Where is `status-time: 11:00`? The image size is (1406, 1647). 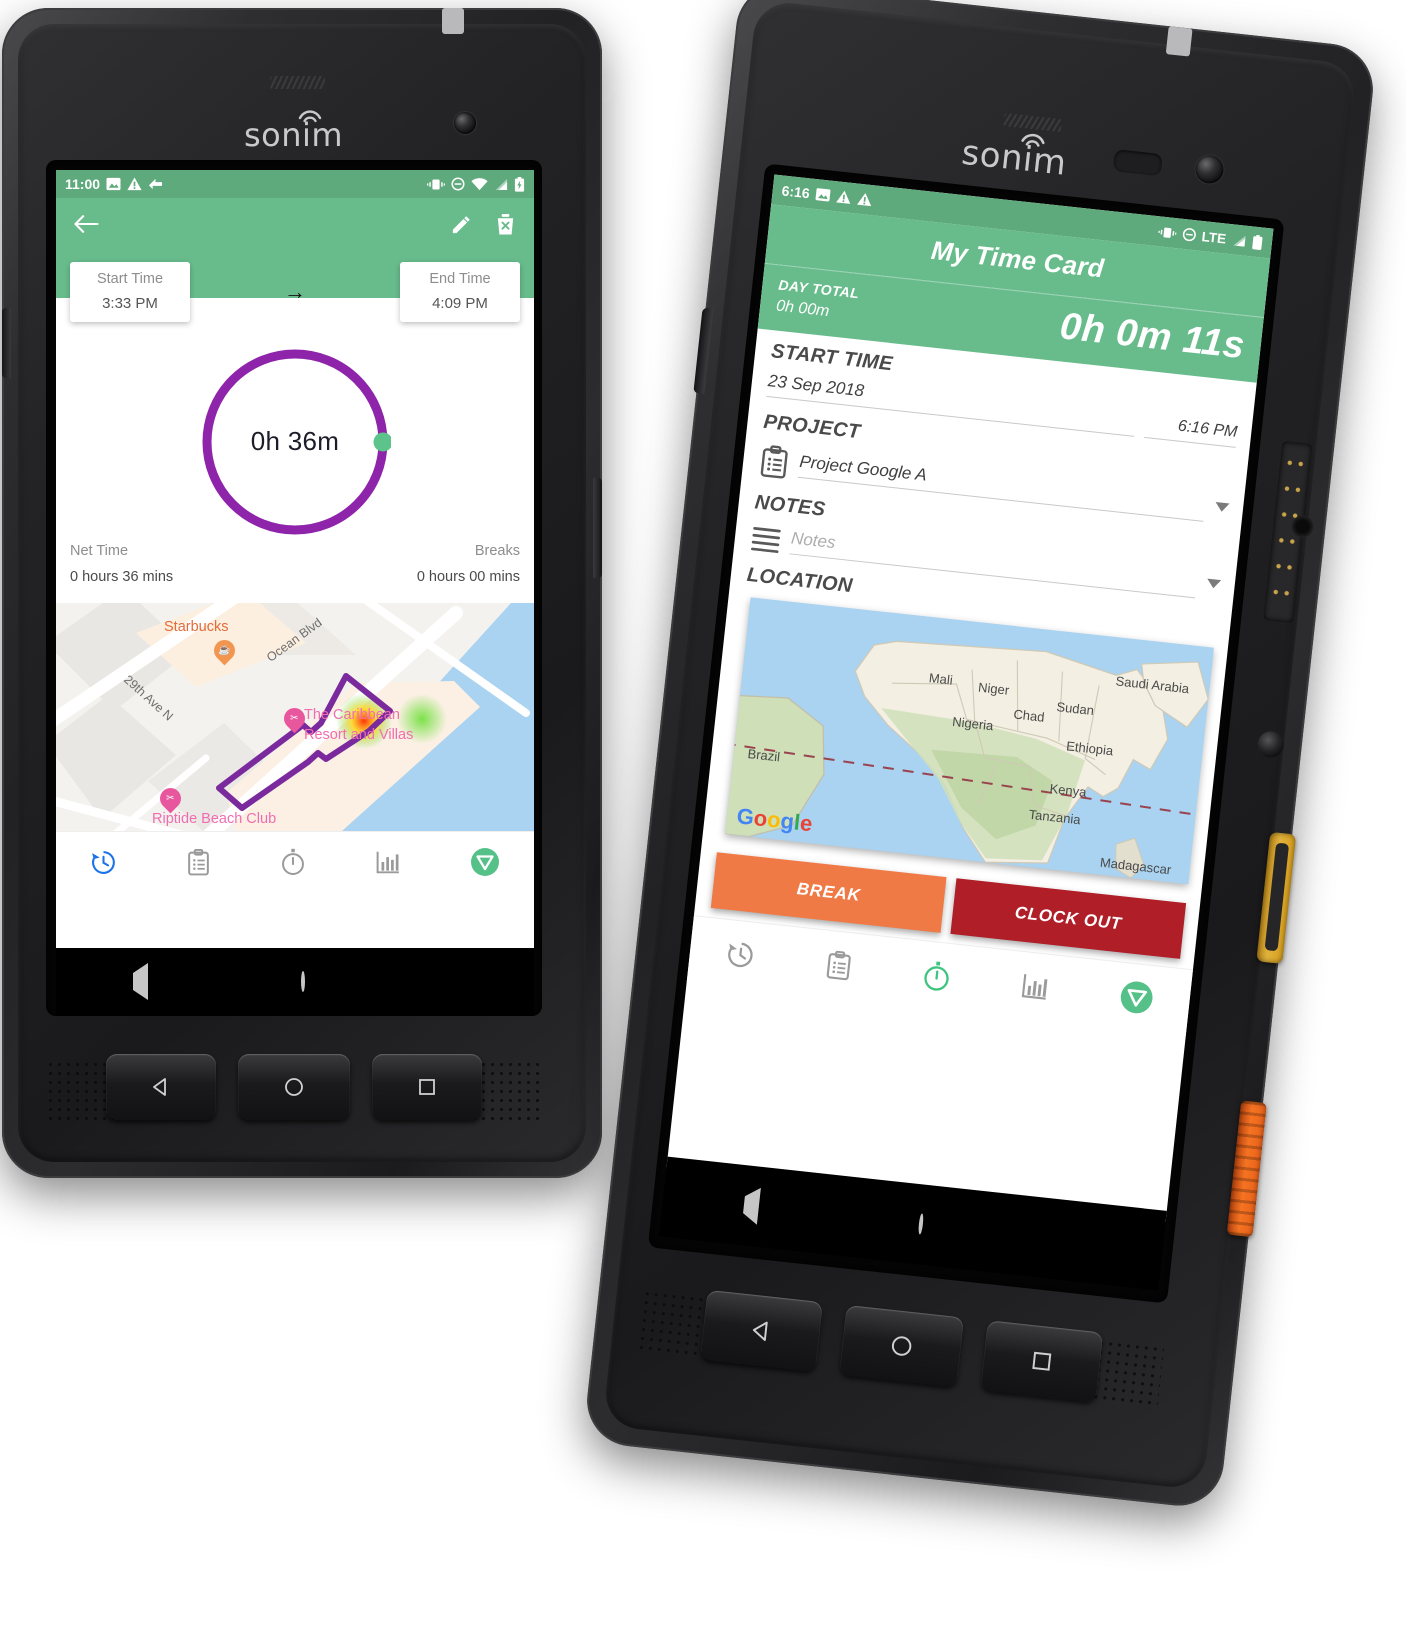
status-time: 11:00 is located at coordinates (83, 184).